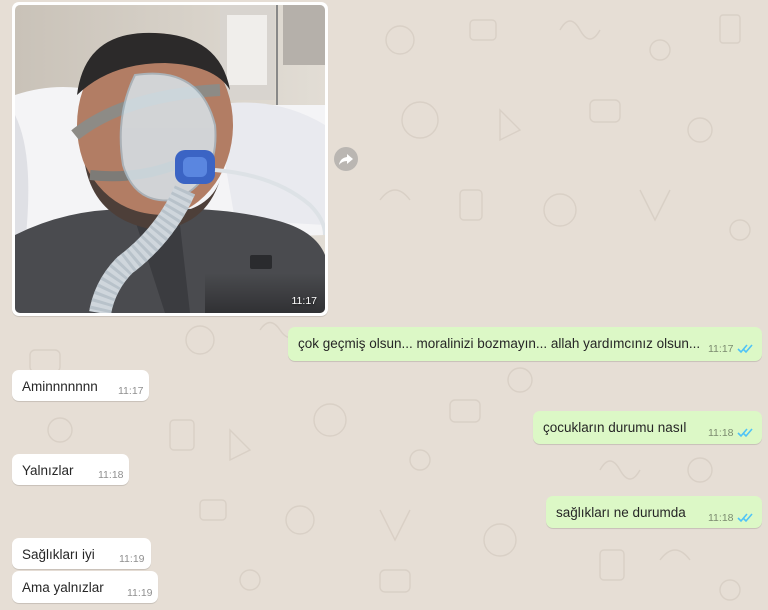  I want to click on incoming-message: Ama yalnızlar 11:19, so click(85, 587).